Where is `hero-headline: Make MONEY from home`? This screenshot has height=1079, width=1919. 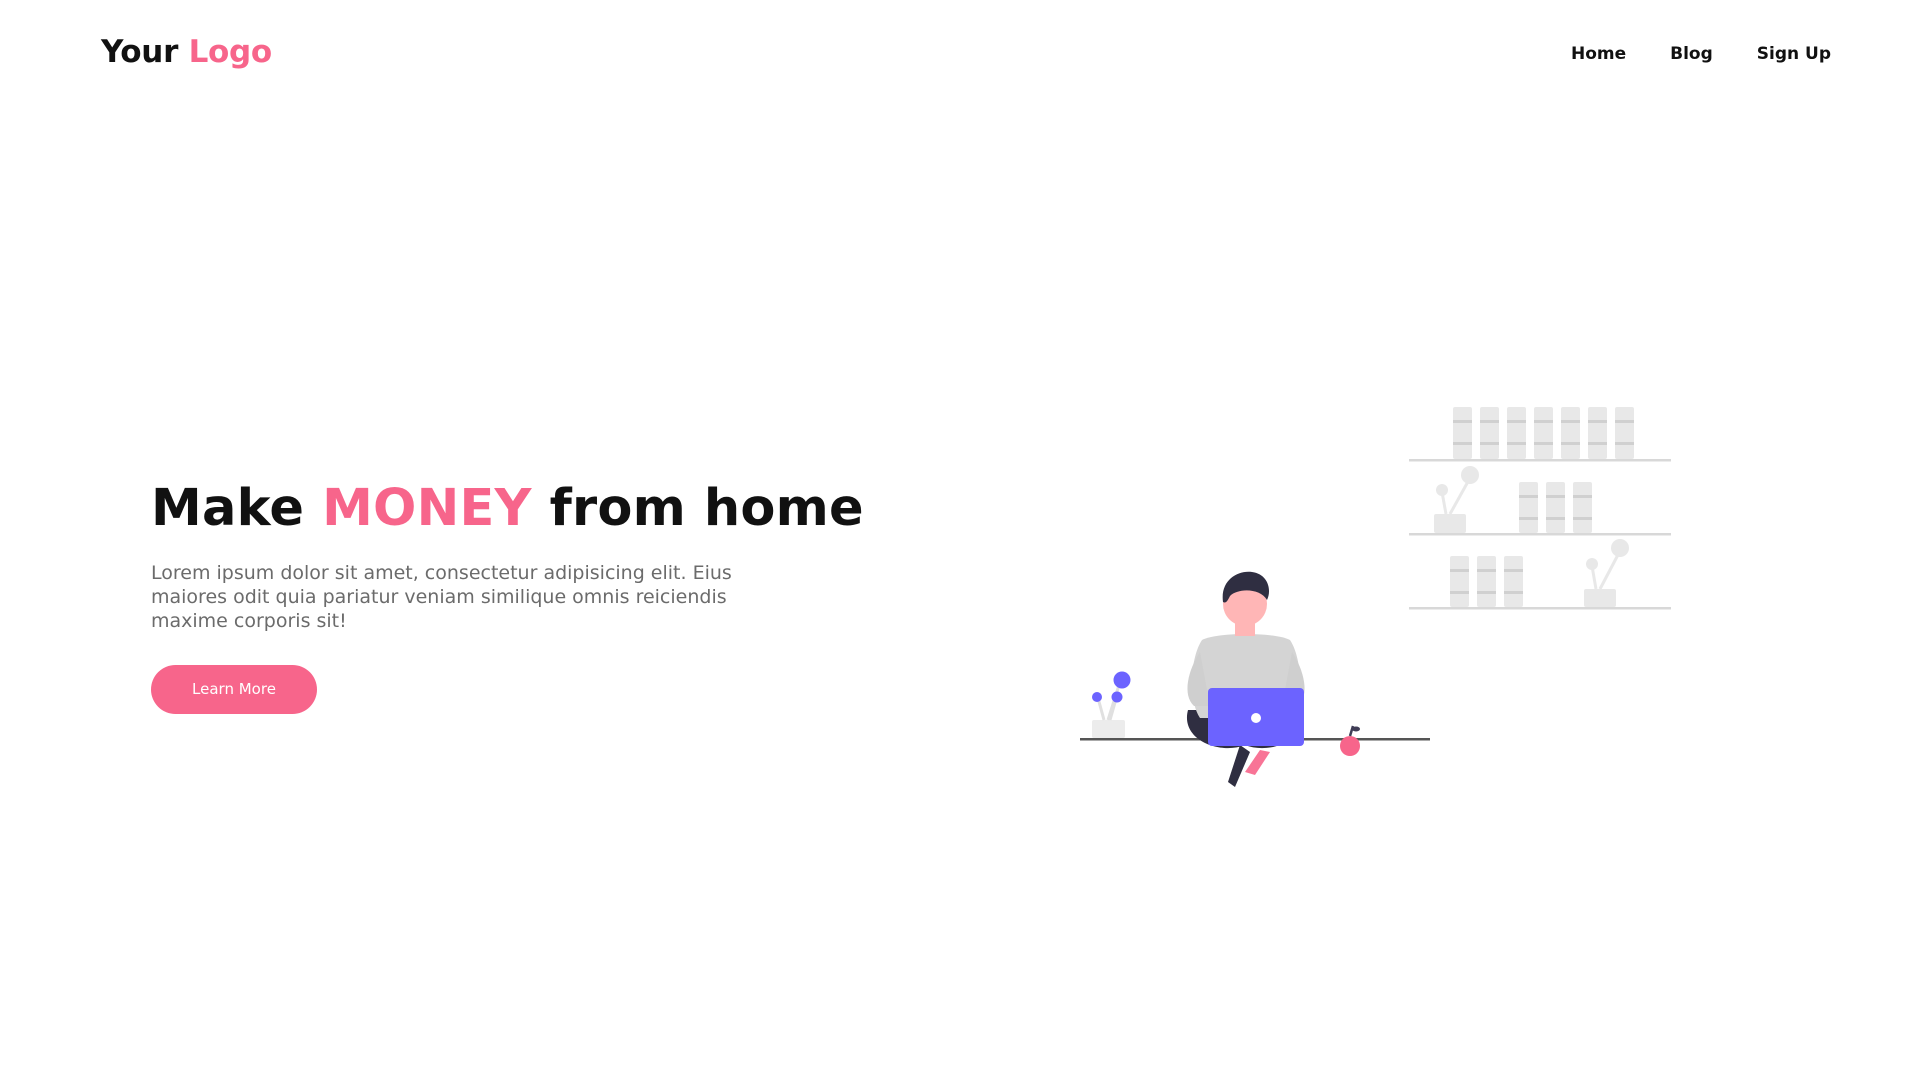
hero-headline: Make MONEY from home is located at coordinates (531, 509).